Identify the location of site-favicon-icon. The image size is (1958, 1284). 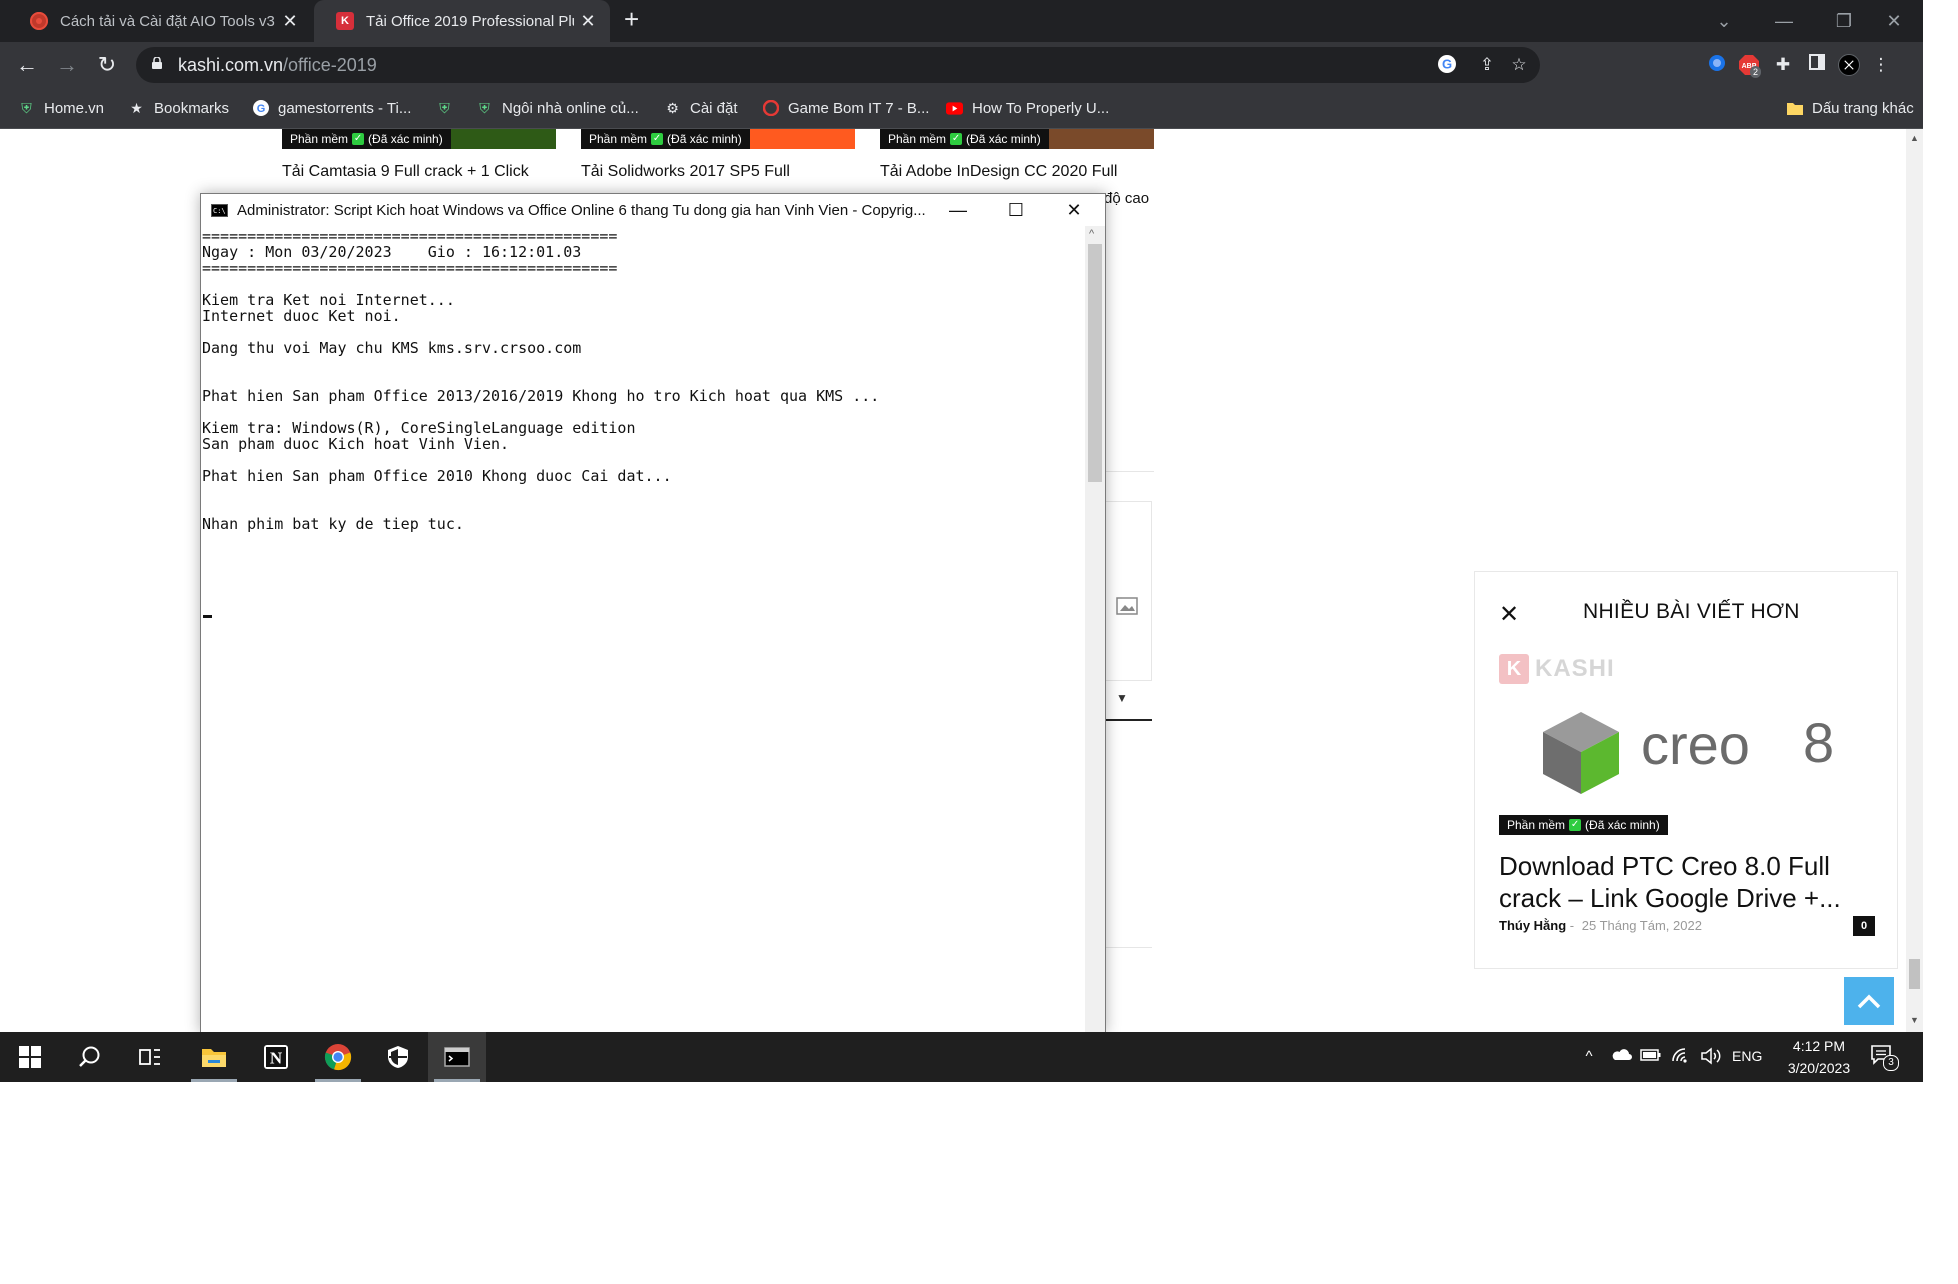
(39, 21).